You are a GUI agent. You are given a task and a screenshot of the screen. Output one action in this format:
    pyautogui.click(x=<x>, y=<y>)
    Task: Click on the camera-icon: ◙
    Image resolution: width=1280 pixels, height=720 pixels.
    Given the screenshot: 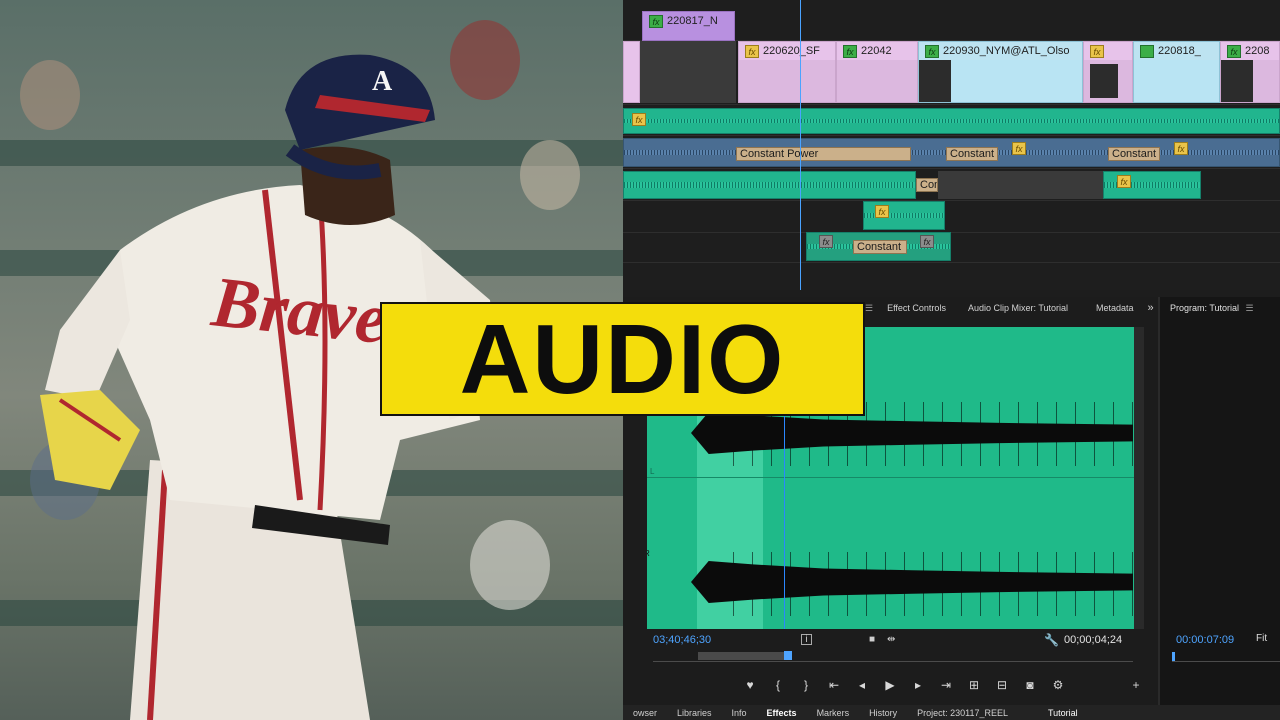 What is the action you would take?
    pyautogui.click(x=1030, y=685)
    